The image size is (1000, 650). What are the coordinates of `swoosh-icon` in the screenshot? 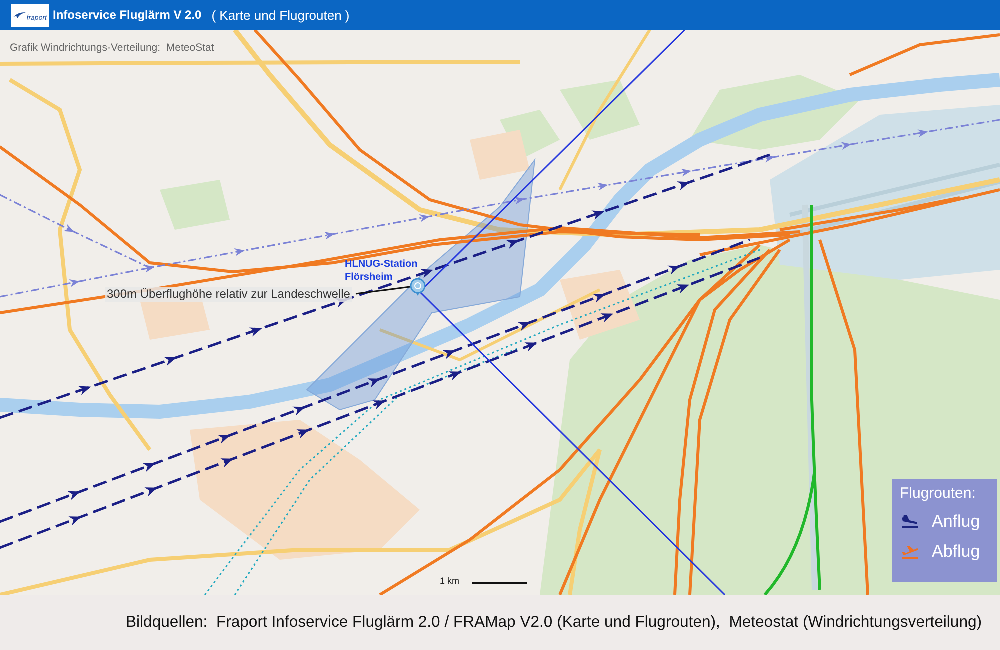 It's located at (20, 15).